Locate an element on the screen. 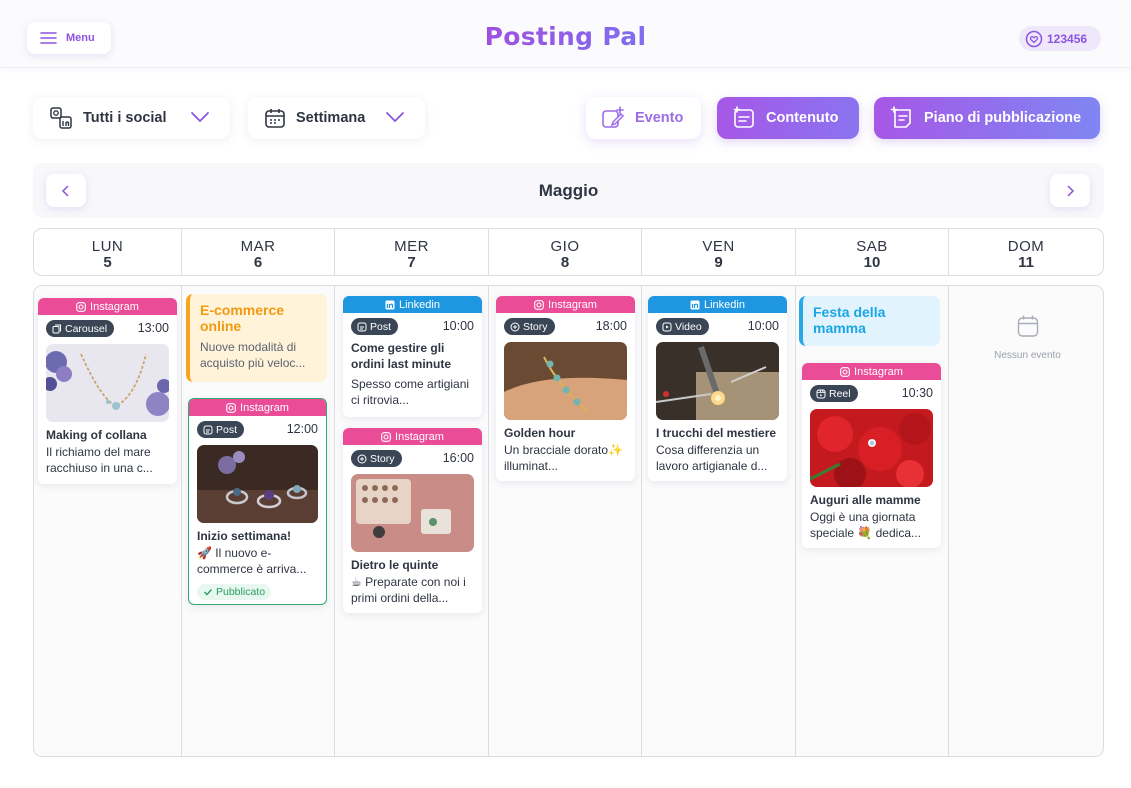  empty-day-text: Nessun evento is located at coordinates (1027, 355).